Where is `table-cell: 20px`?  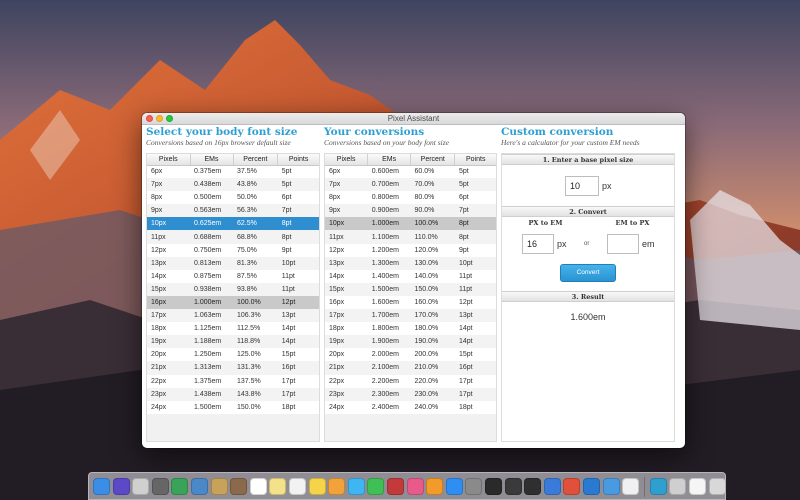
table-cell: 20px is located at coordinates (168, 355).